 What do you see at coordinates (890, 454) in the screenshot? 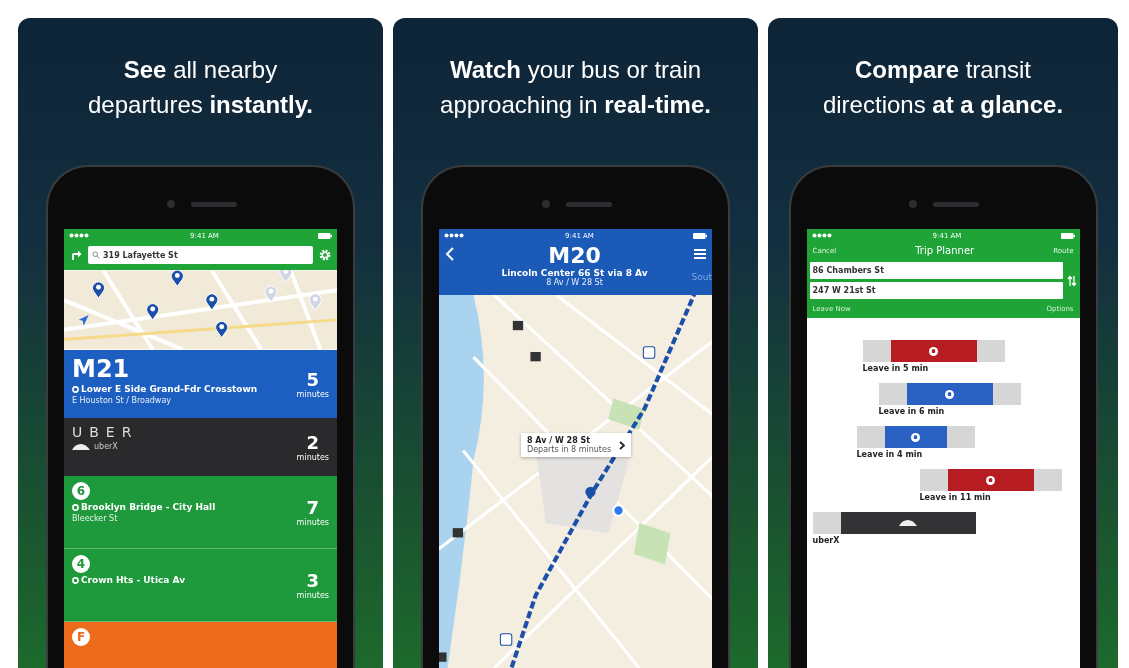
I see `trip-label: Leave in 4 min` at bounding box center [890, 454].